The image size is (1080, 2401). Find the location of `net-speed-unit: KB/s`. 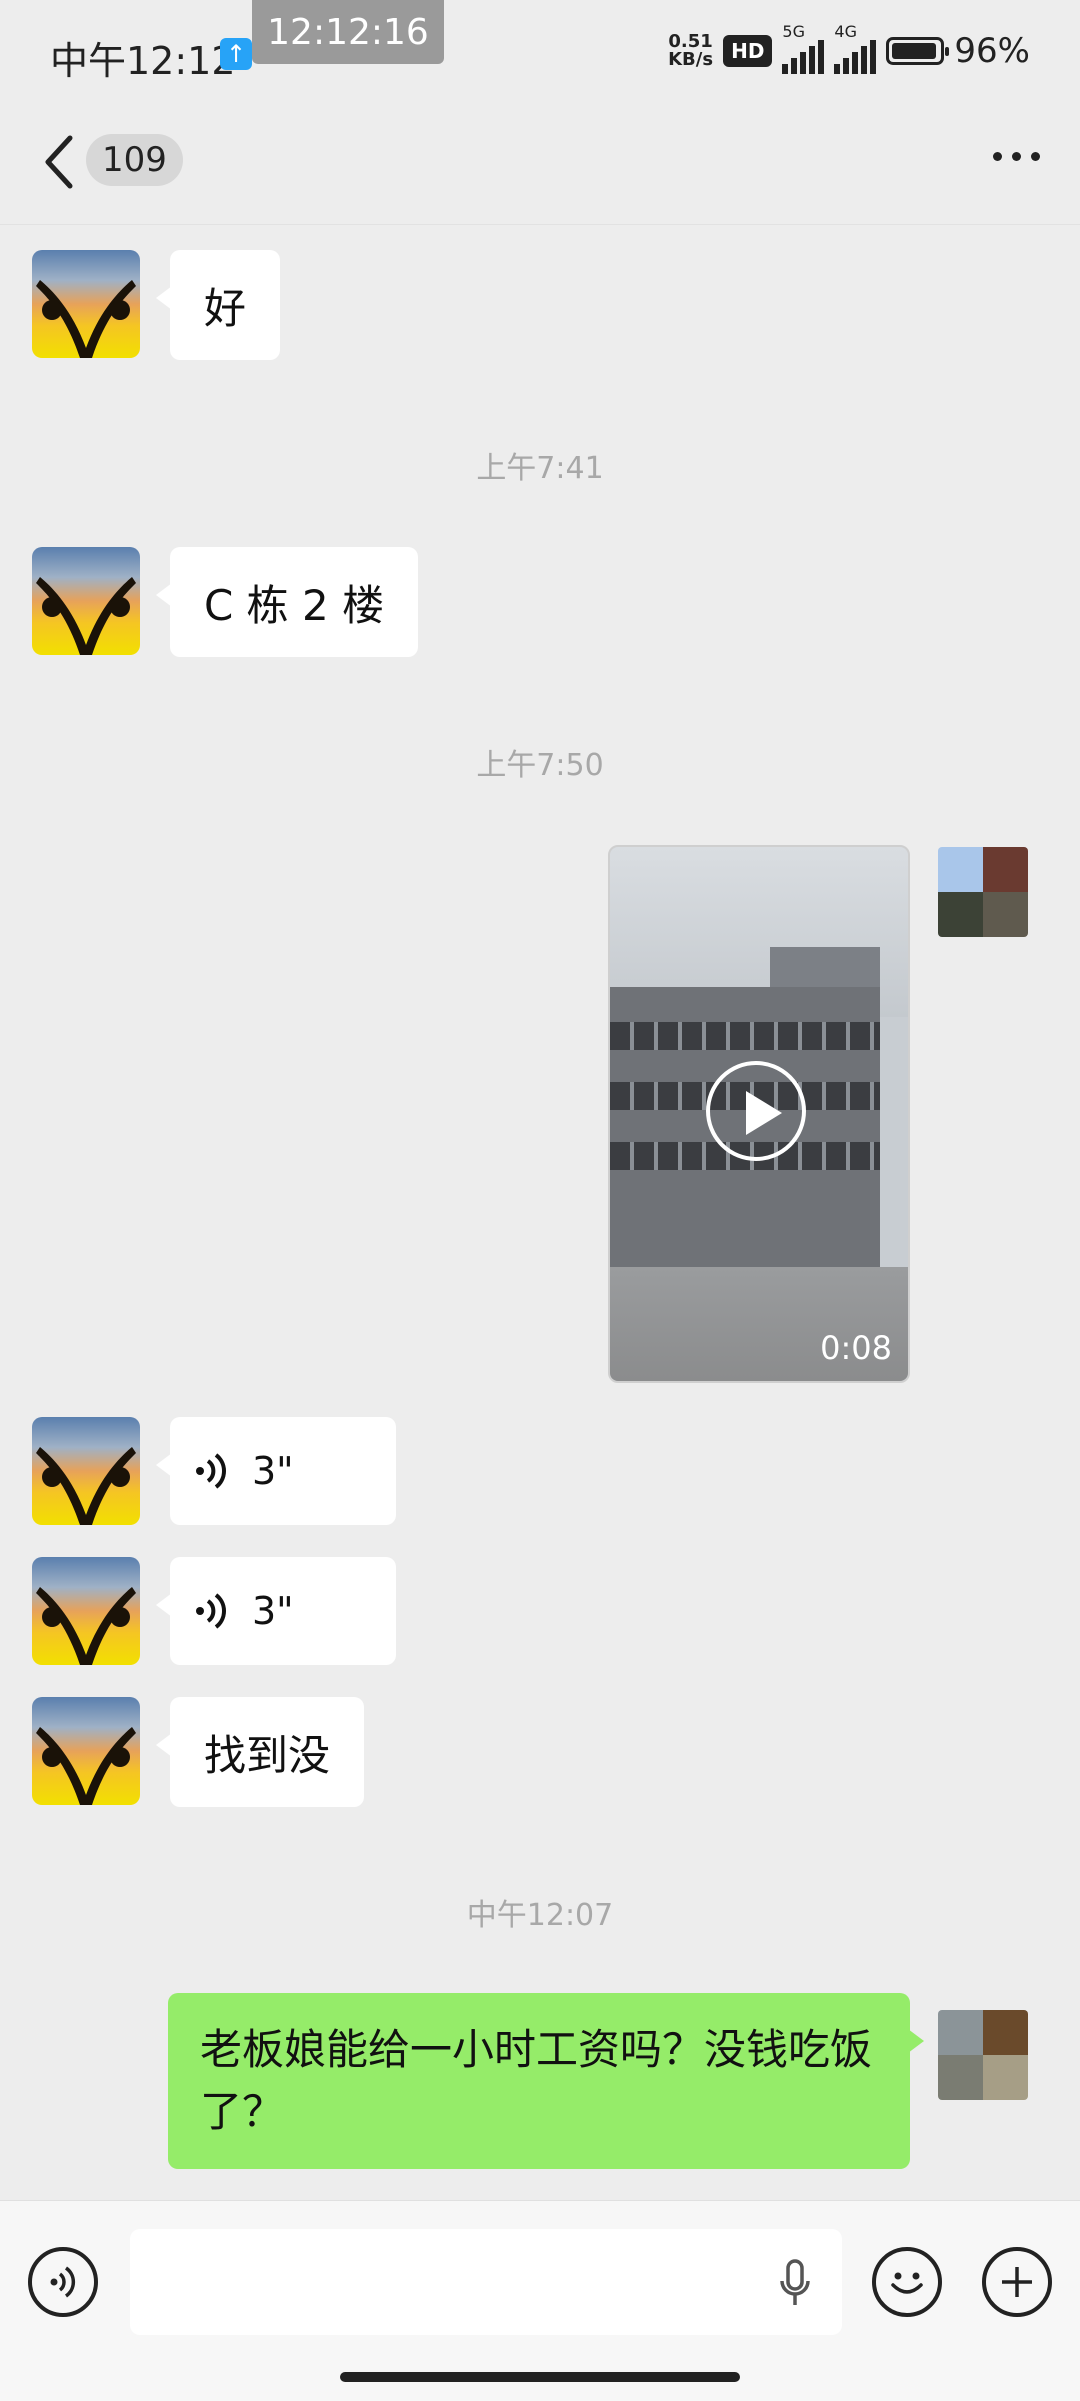

net-speed-unit: KB/s is located at coordinates (691, 59).